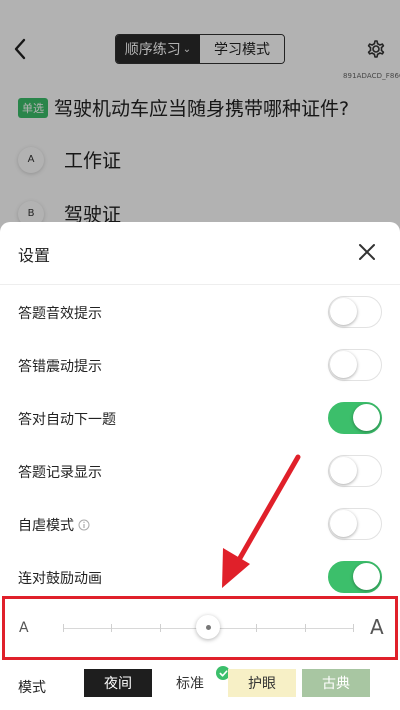 The height and width of the screenshot is (710, 400). Describe the element at coordinates (200, 577) in the screenshot. I see `setting-row: 连对鼓励动画` at that location.